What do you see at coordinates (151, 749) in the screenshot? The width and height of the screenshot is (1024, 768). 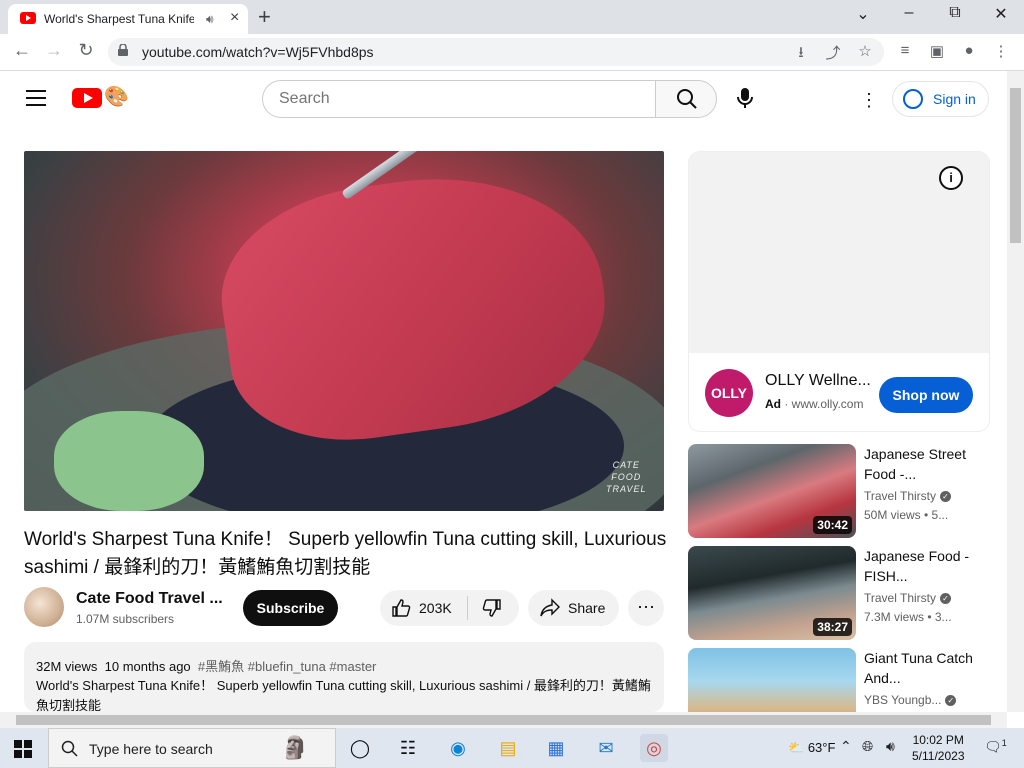 I see `taskbar-search-placeholder: Type here to search` at bounding box center [151, 749].